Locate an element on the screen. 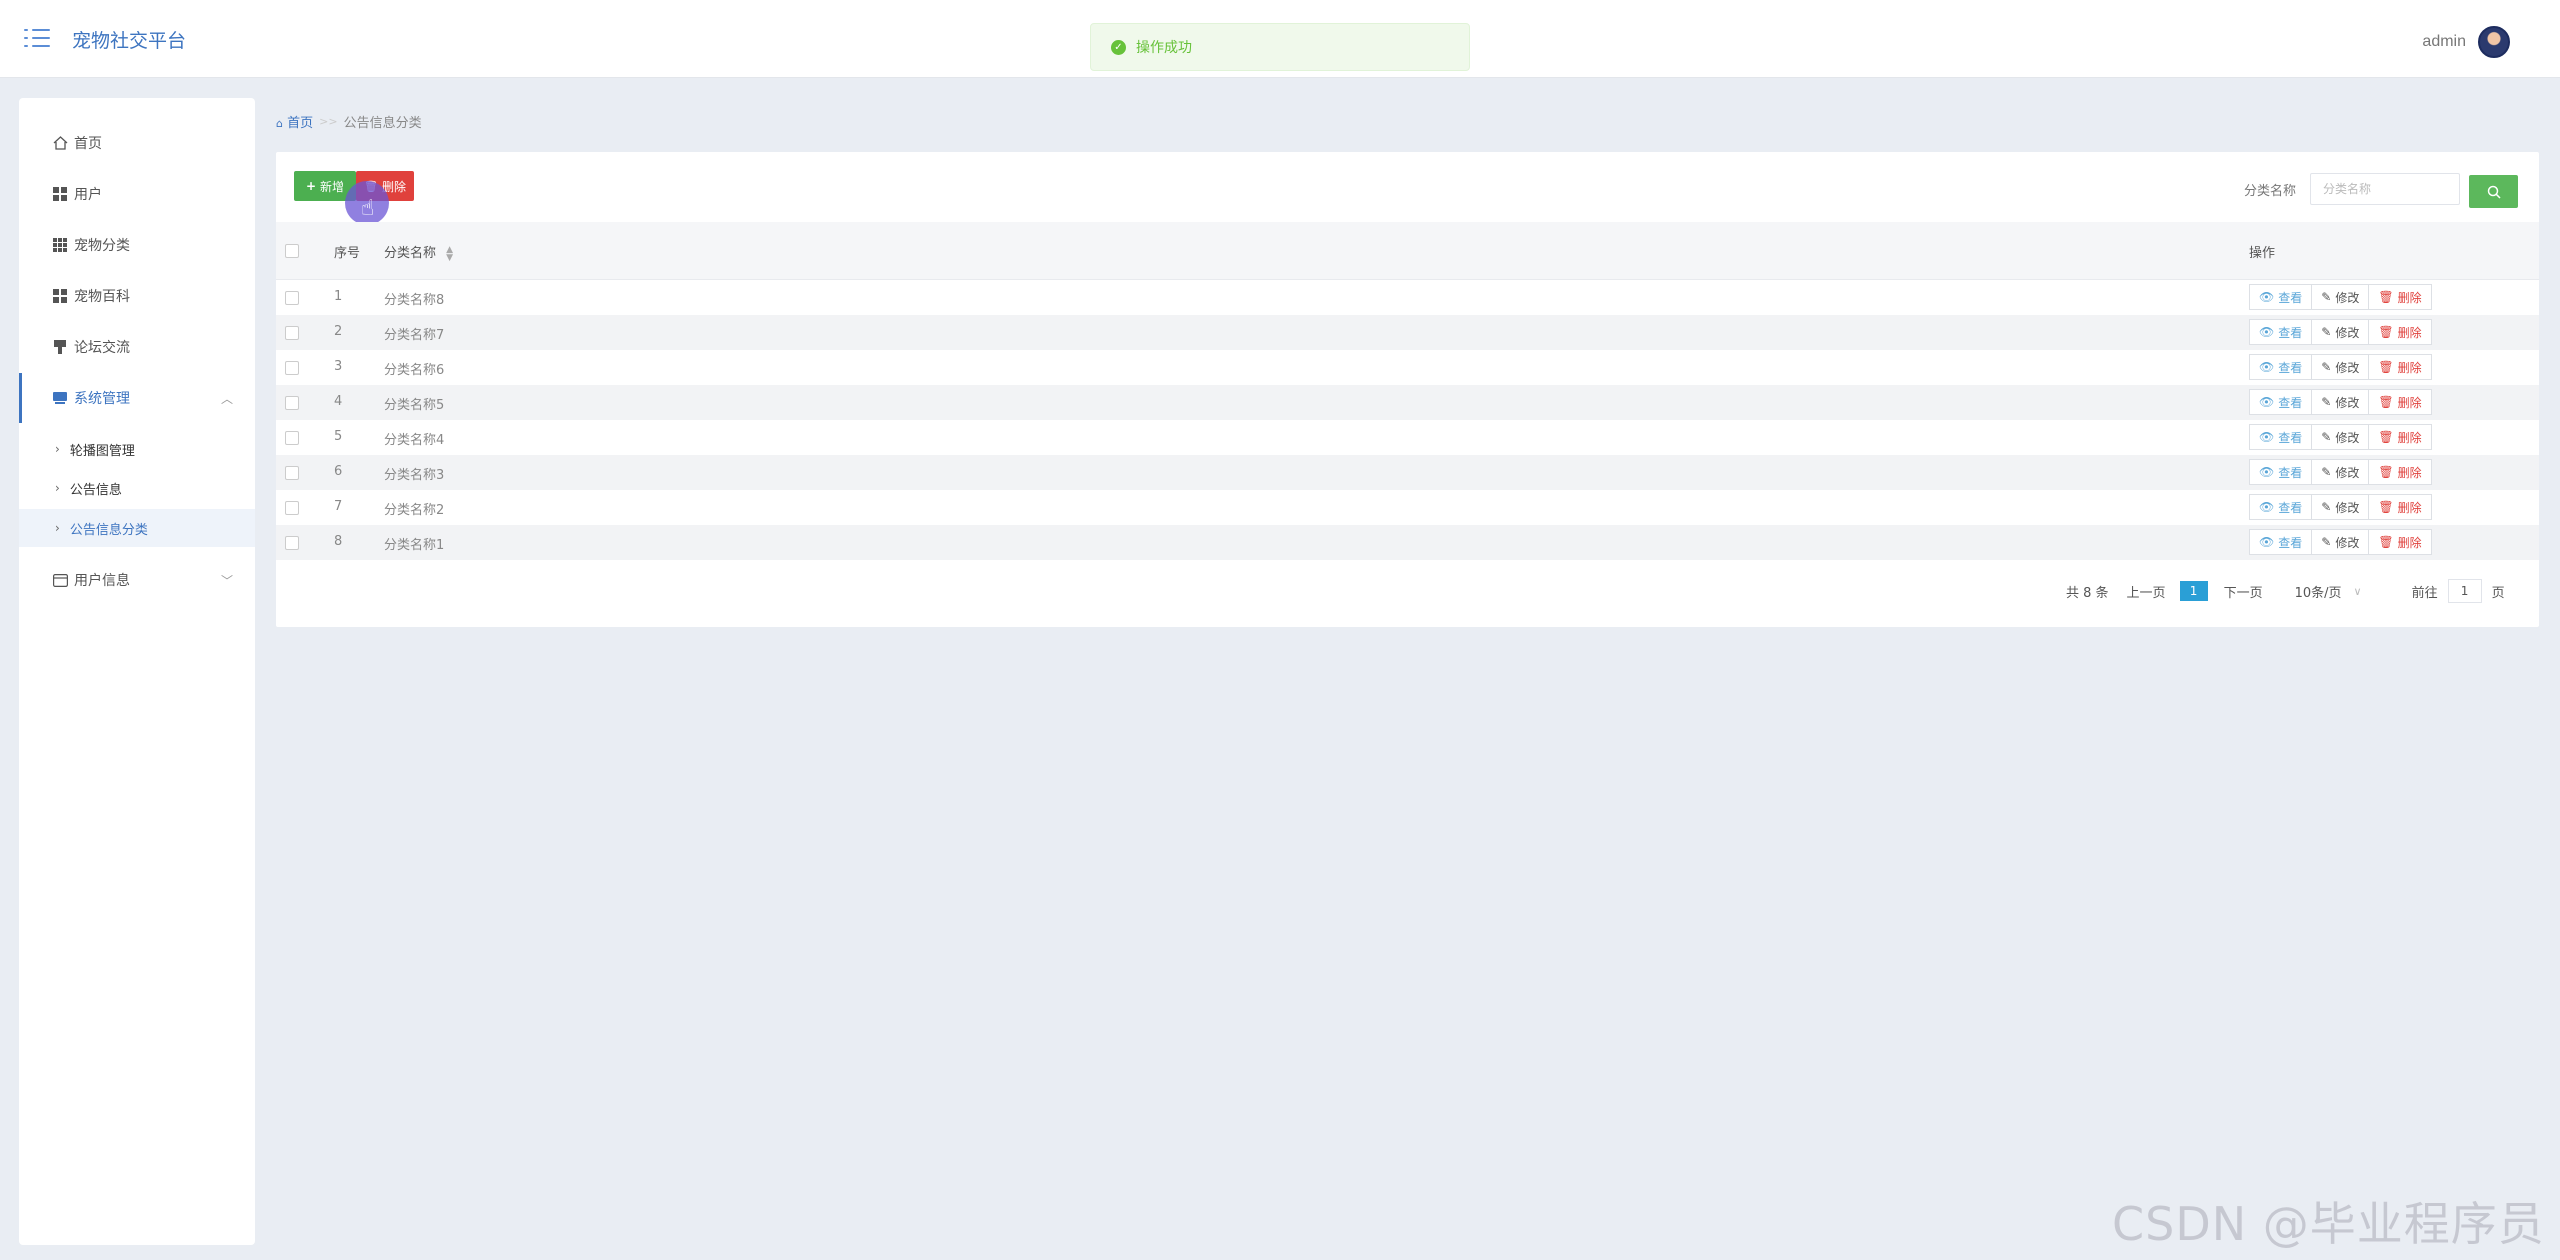 Image resolution: width=2560 pixels, height=1260 pixels. sidebar-subitem-notice: › 公告信息 is located at coordinates (137, 488).